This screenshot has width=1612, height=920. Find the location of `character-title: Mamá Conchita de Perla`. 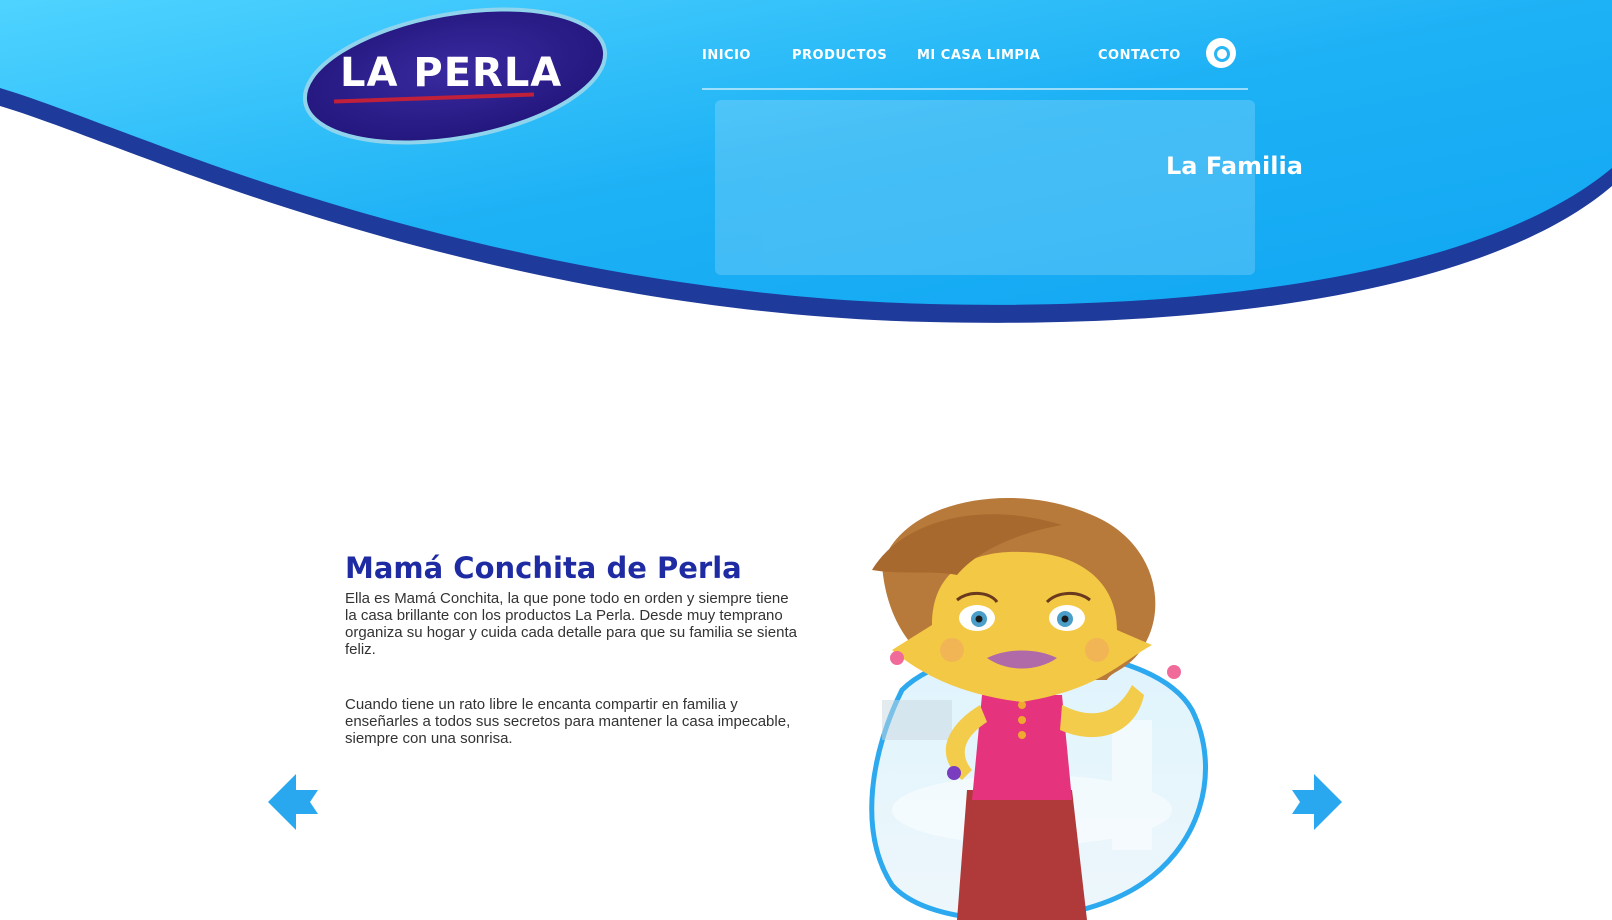

character-title: Mamá Conchita de Perla is located at coordinates (543, 568).